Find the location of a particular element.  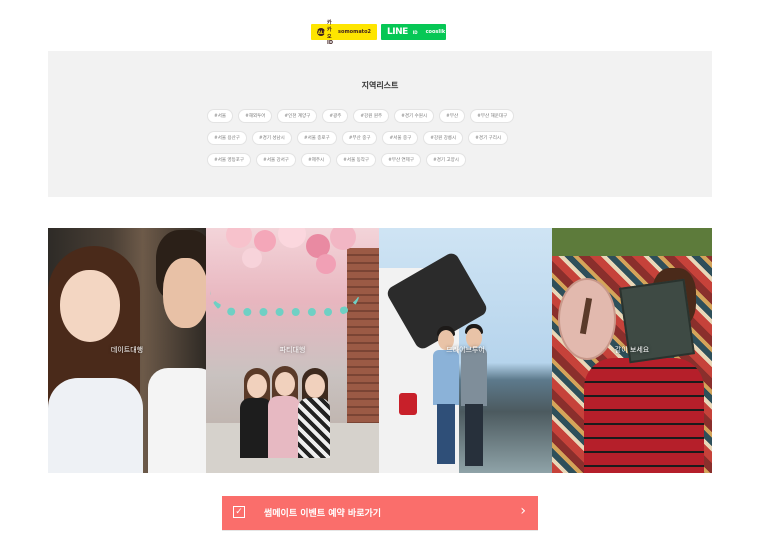

region-tag: #부산 중구 is located at coordinates (359, 138).